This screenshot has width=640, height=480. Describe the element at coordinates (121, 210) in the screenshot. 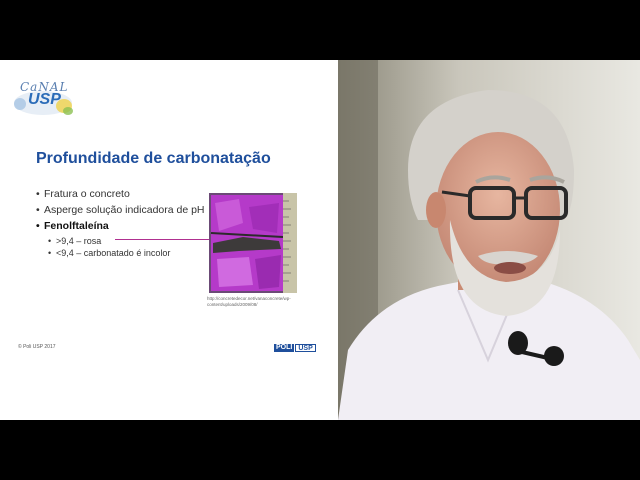

I see `bullet-item: Asperge solução indicadora de pH` at that location.